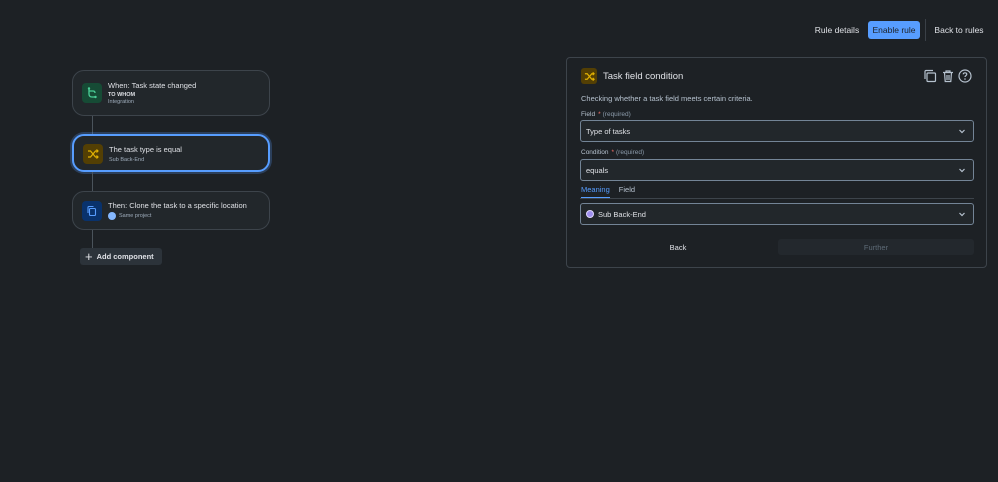 This screenshot has height=482, width=998. Describe the element at coordinates (595, 192) in the screenshot. I see `tab-meaning: Meaning` at that location.